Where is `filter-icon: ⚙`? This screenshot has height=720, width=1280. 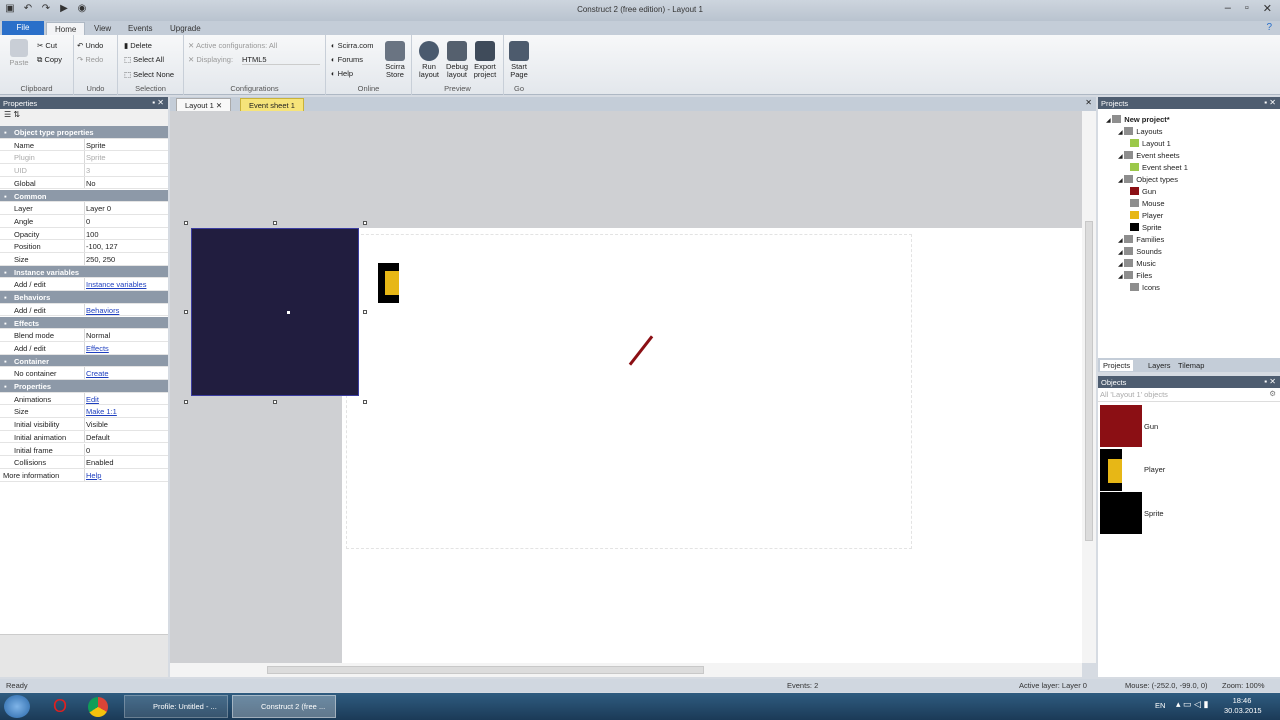
filter-icon: ⚙ is located at coordinates (1272, 393).